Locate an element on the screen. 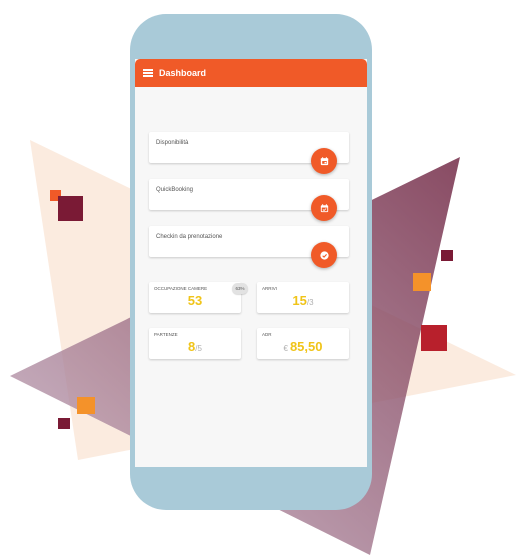 This screenshot has height=556, width=516. arrivals-card: ARRIVI 15/3 is located at coordinates (303, 297).